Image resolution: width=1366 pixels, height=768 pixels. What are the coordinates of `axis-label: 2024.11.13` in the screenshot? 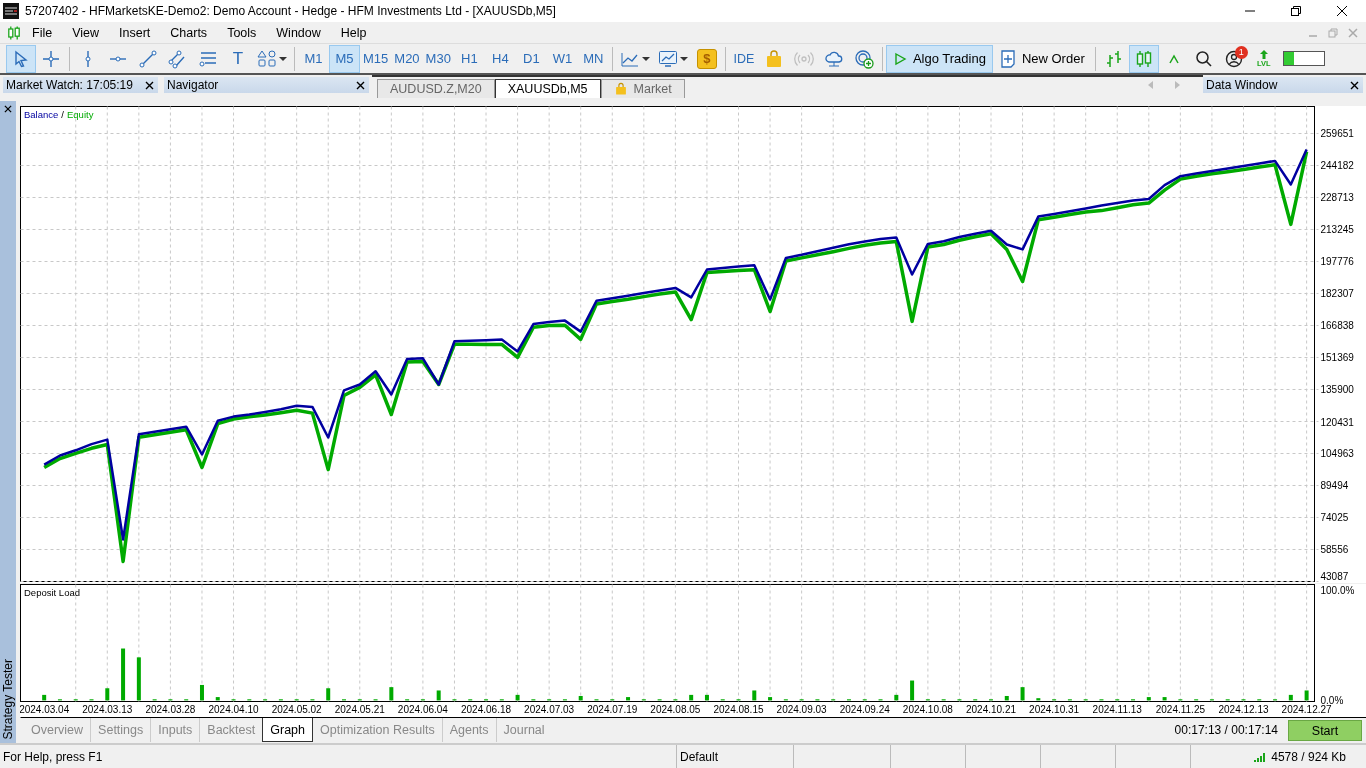 It's located at (1117, 709).